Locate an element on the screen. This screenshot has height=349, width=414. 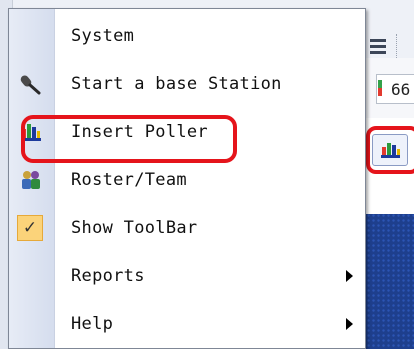
menu-item-start-base-station: Start a base Station is located at coordinates (187, 84).